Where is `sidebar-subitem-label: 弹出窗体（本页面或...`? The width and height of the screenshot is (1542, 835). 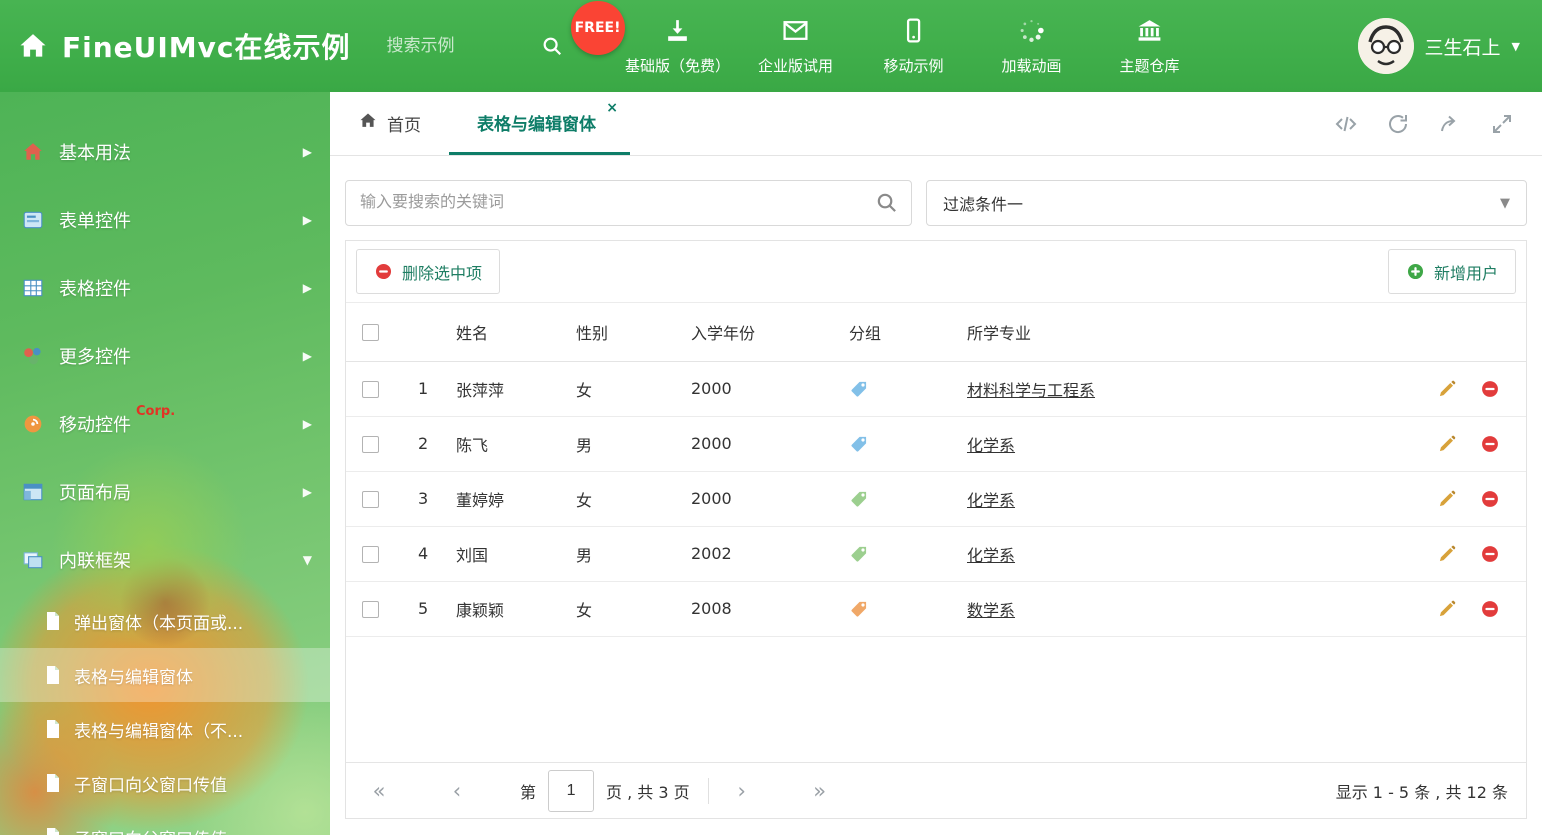 sidebar-subitem-label: 弹出窗体（本页面或... is located at coordinates (159, 623).